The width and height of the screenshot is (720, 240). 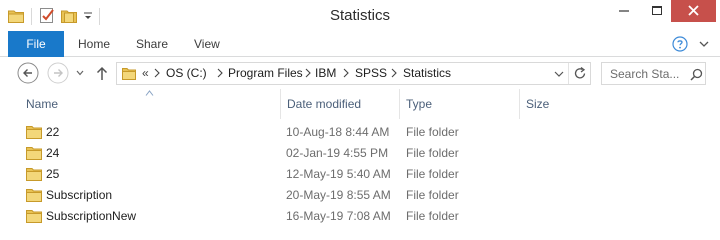 What do you see at coordinates (360, 15) in the screenshot?
I see `title-bar: Statistics` at bounding box center [360, 15].